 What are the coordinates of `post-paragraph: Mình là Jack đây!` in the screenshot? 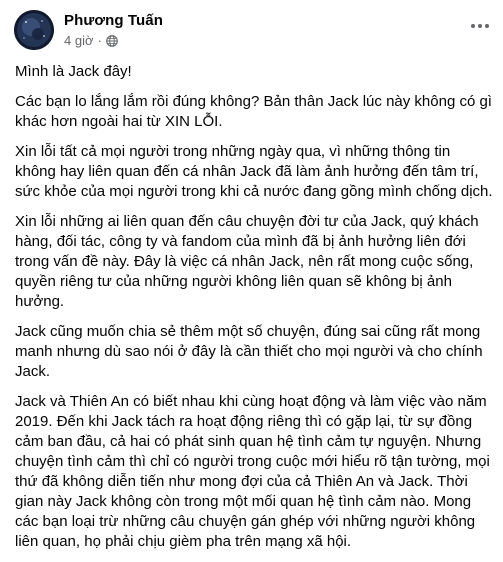 It's located at (73, 71).